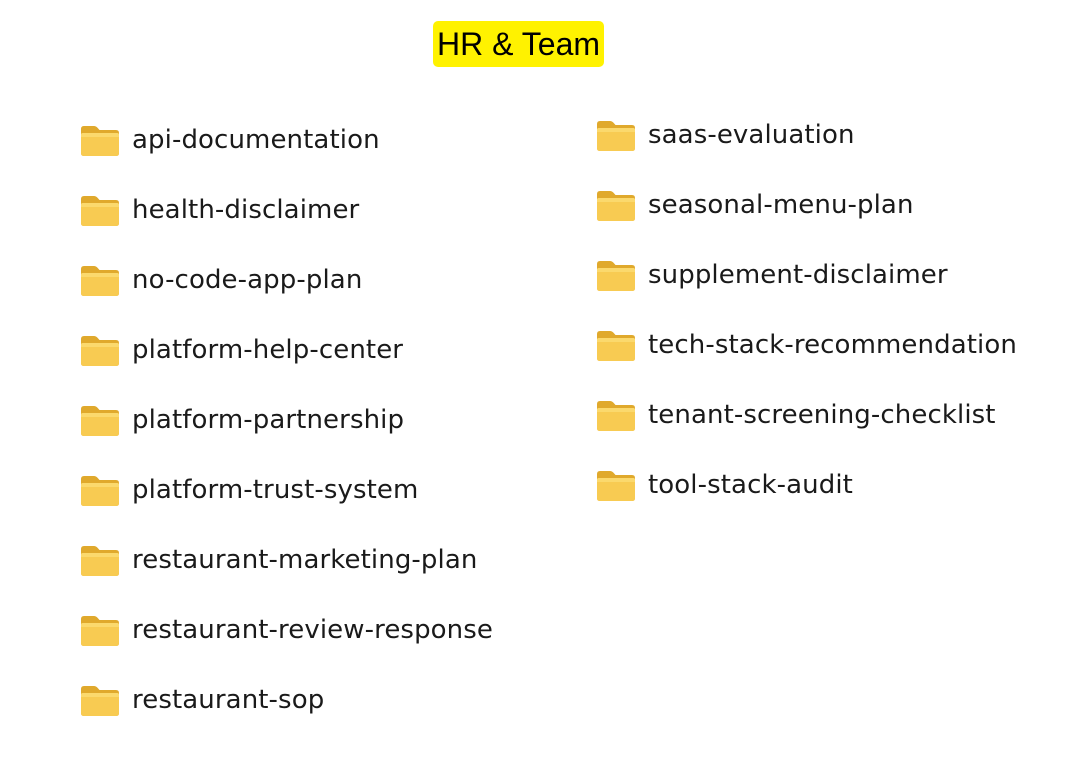 Image resolution: width=1080 pixels, height=770 pixels. What do you see at coordinates (781, 205) in the screenshot?
I see `folder-label: seasonal-menu-plan` at bounding box center [781, 205].